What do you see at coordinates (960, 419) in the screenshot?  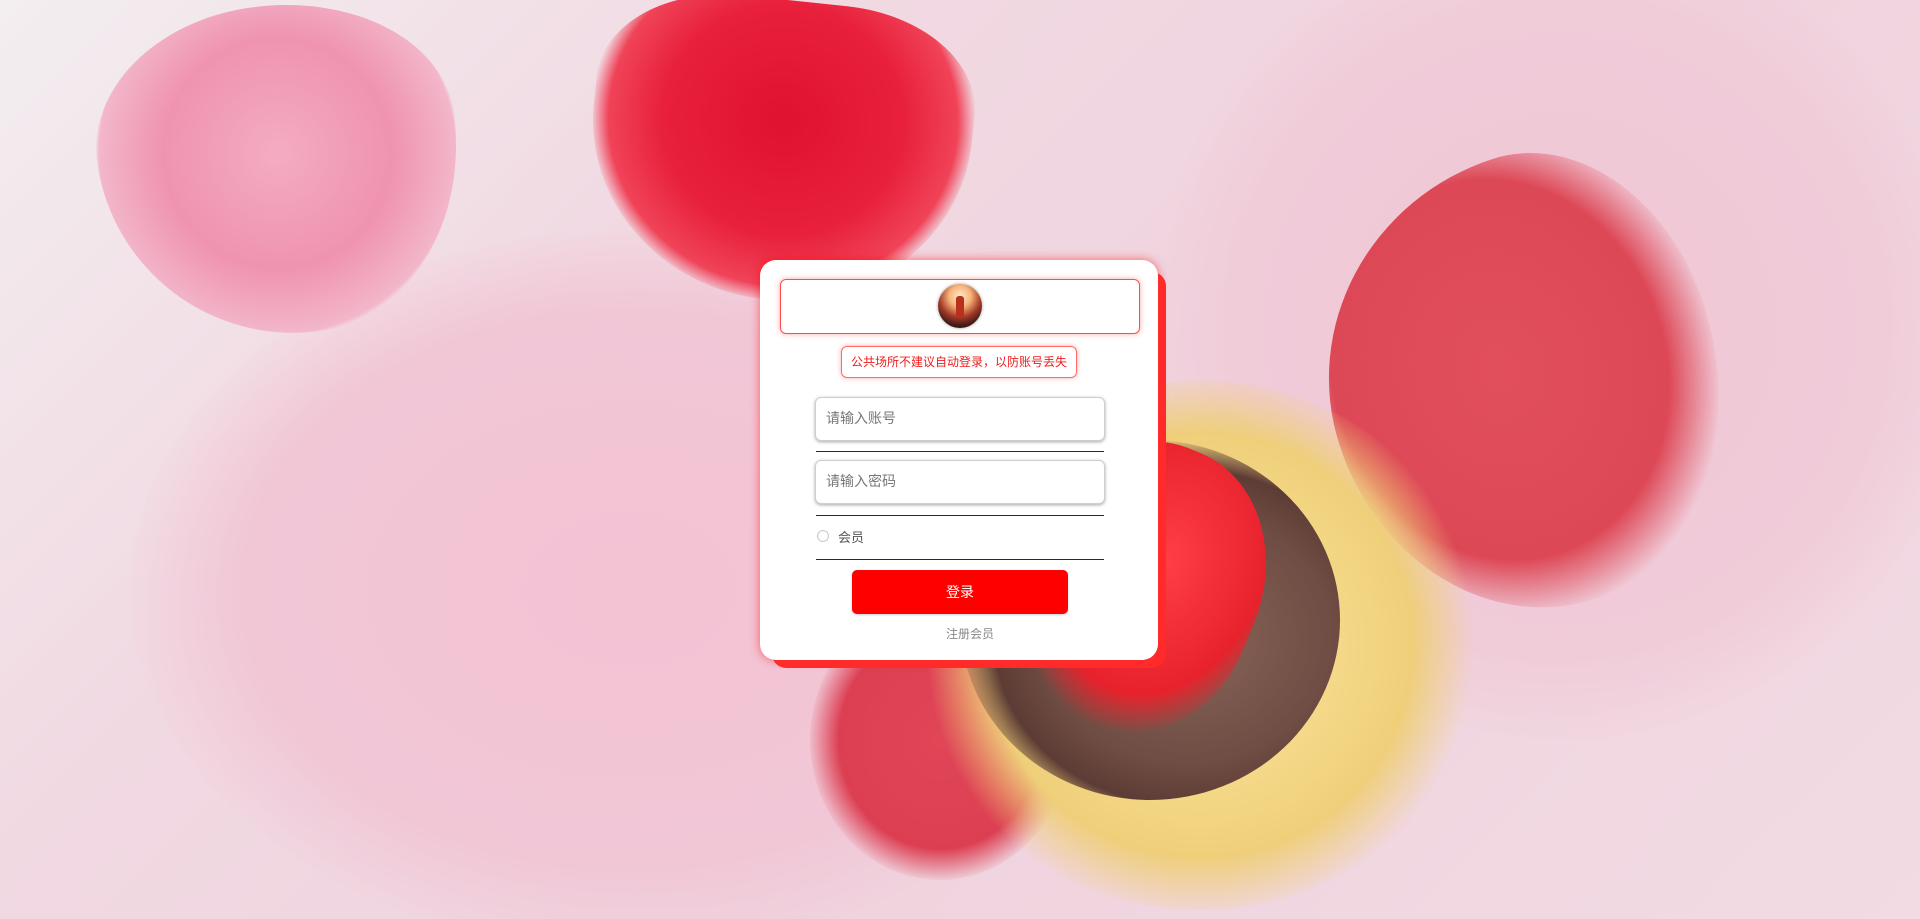 I see `account-input` at bounding box center [960, 419].